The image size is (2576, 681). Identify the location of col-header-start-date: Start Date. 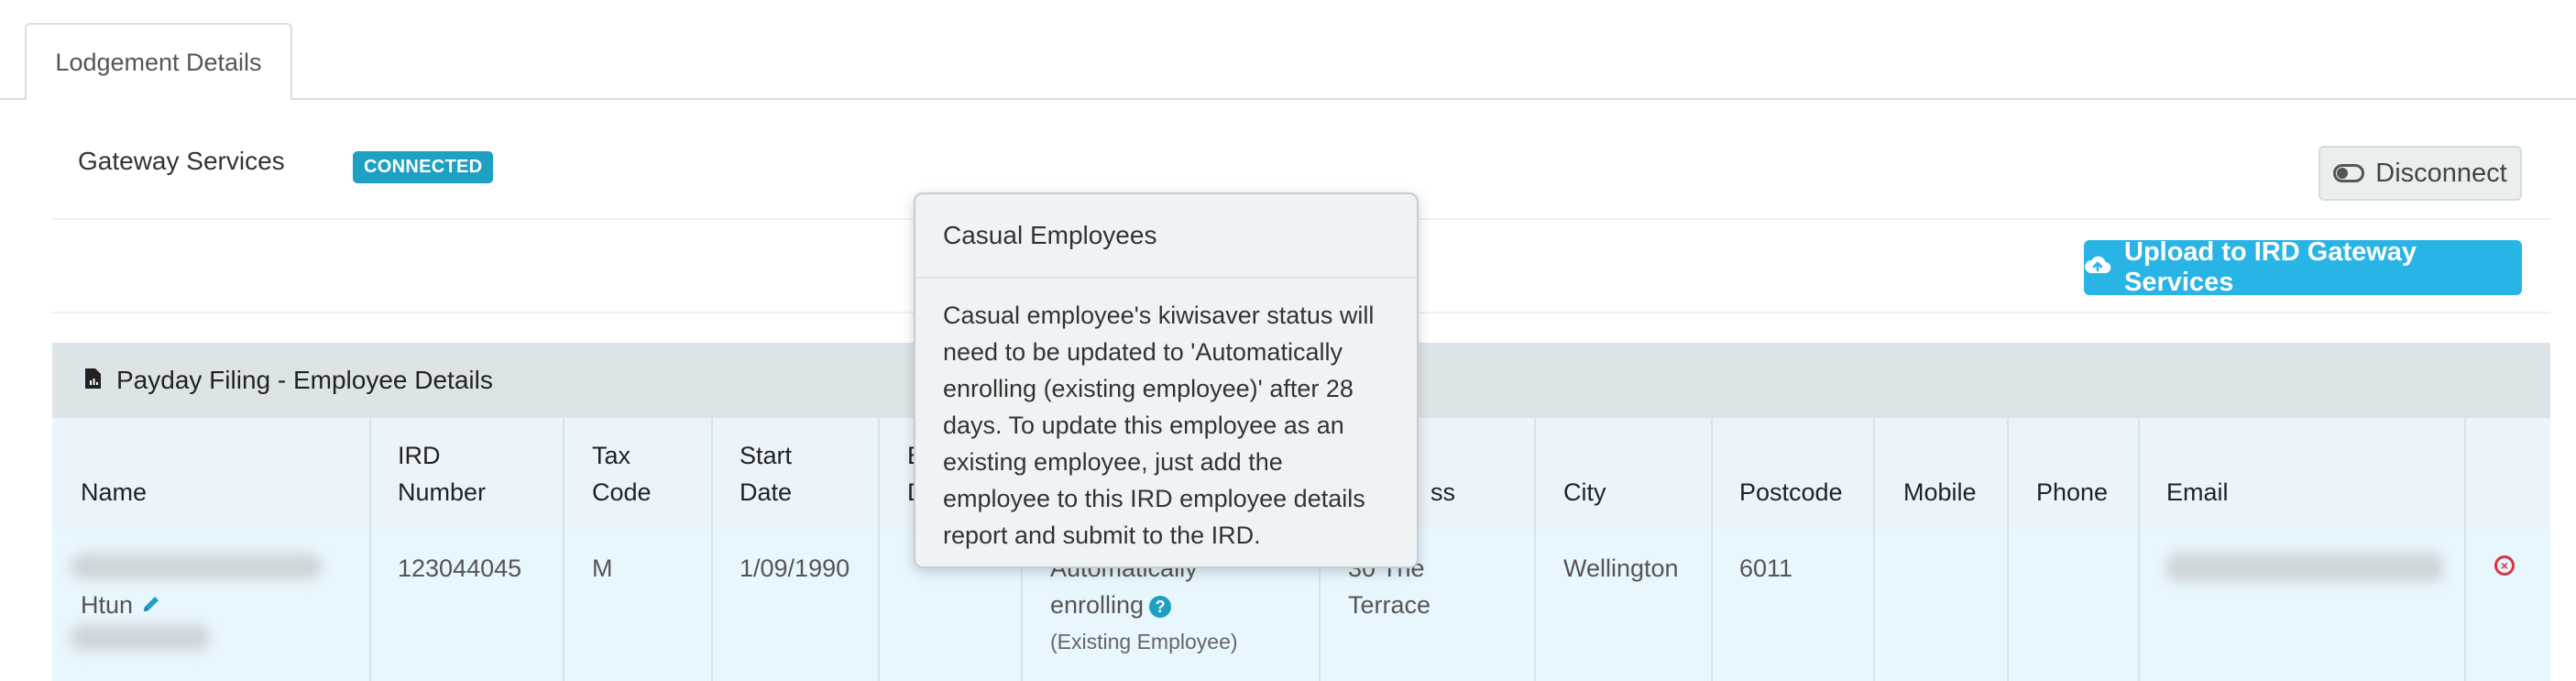
(766, 474).